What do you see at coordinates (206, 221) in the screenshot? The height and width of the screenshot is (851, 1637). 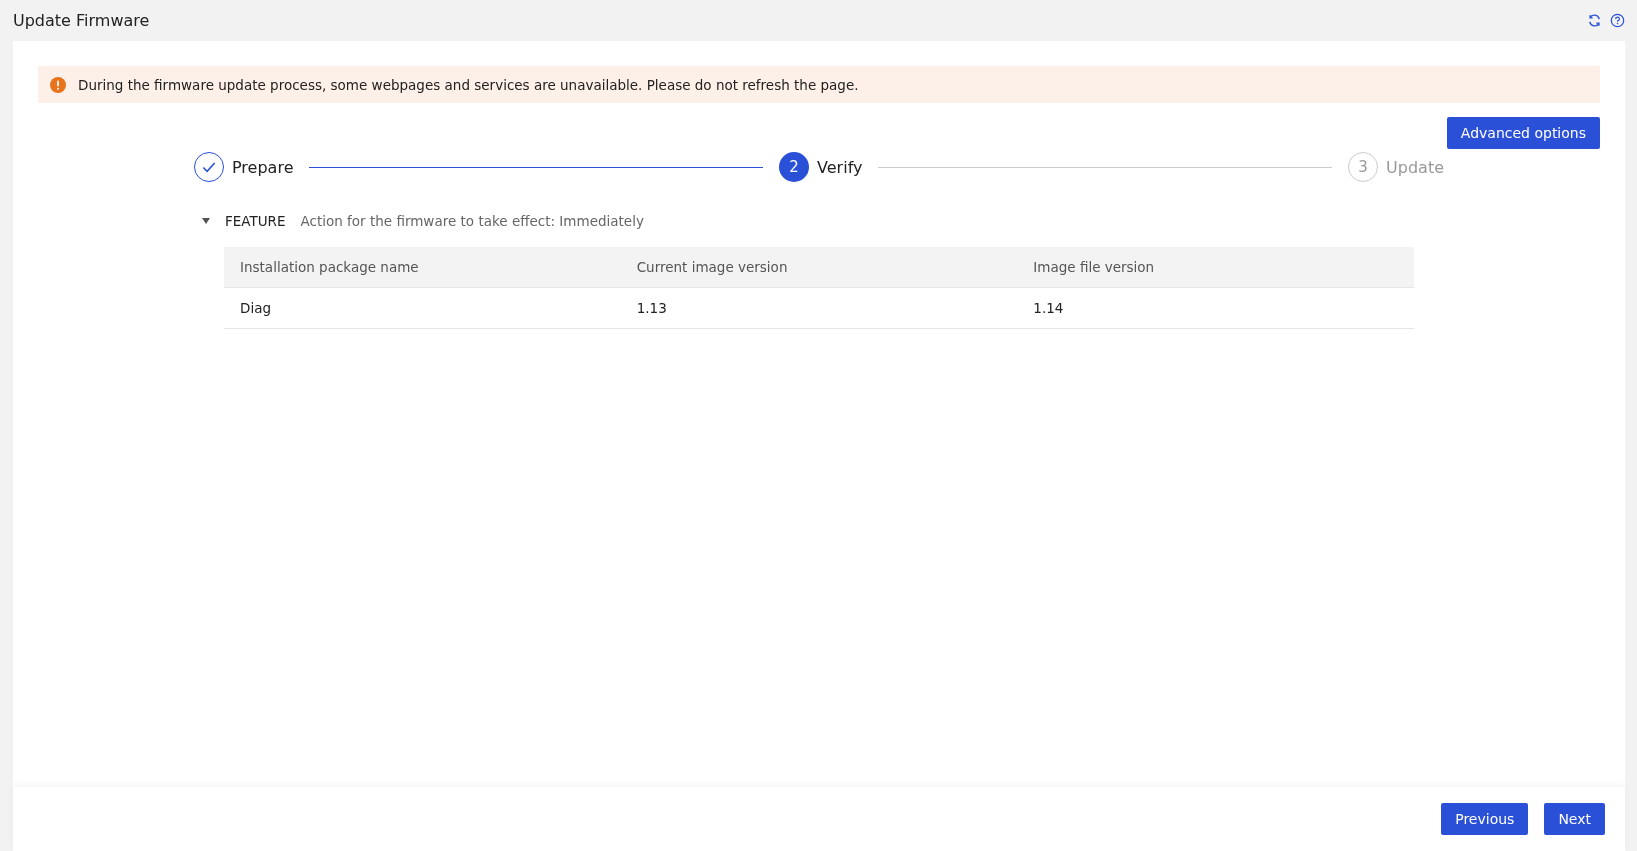 I see `collapse-caret-icon` at bounding box center [206, 221].